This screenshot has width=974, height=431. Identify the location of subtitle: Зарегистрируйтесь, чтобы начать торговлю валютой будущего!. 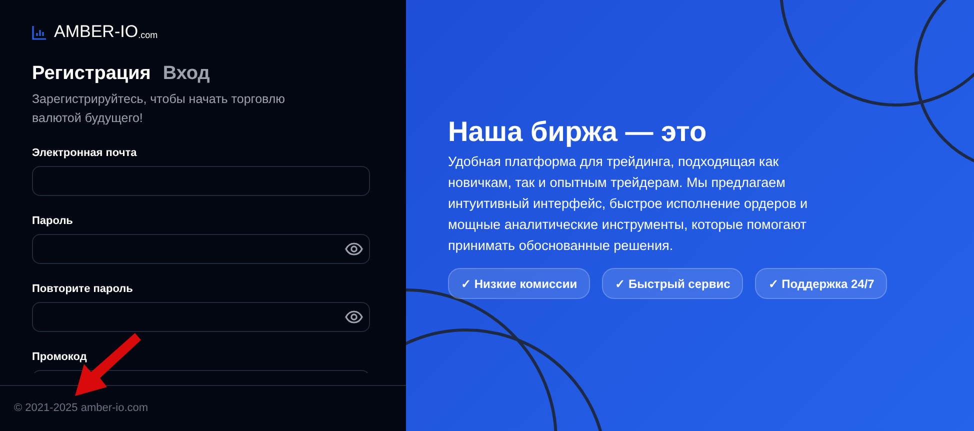
(159, 109).